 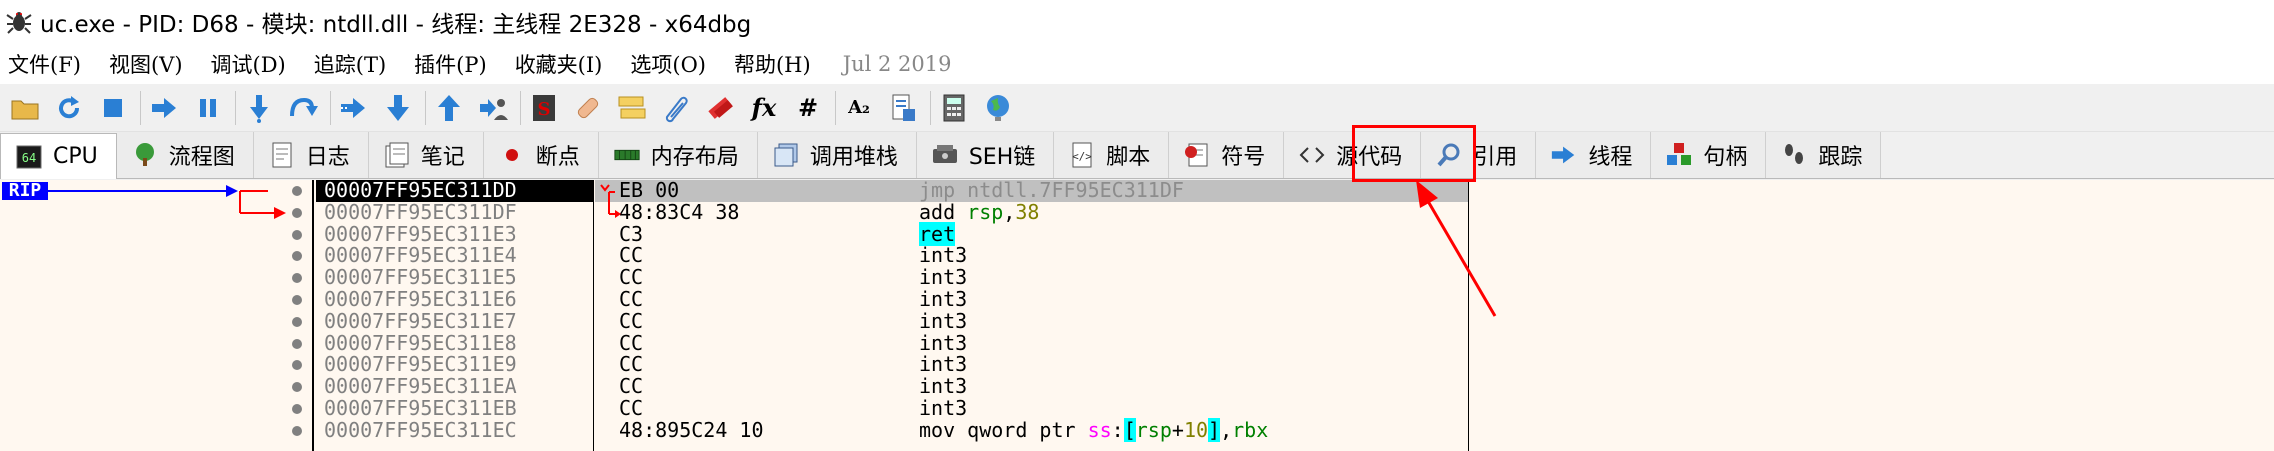 What do you see at coordinates (808, 108) in the screenshot?
I see `variables-icon: #` at bounding box center [808, 108].